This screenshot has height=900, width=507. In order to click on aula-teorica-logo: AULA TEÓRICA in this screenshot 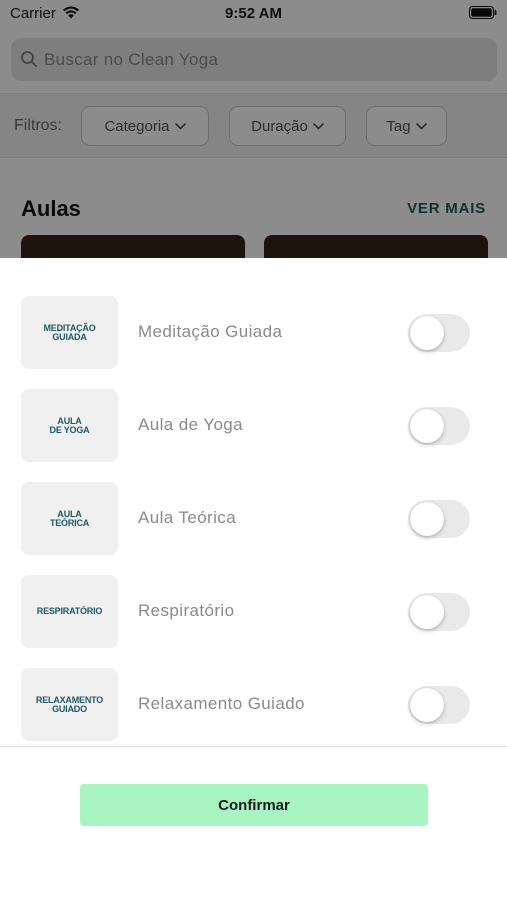, I will do `click(69, 518)`.